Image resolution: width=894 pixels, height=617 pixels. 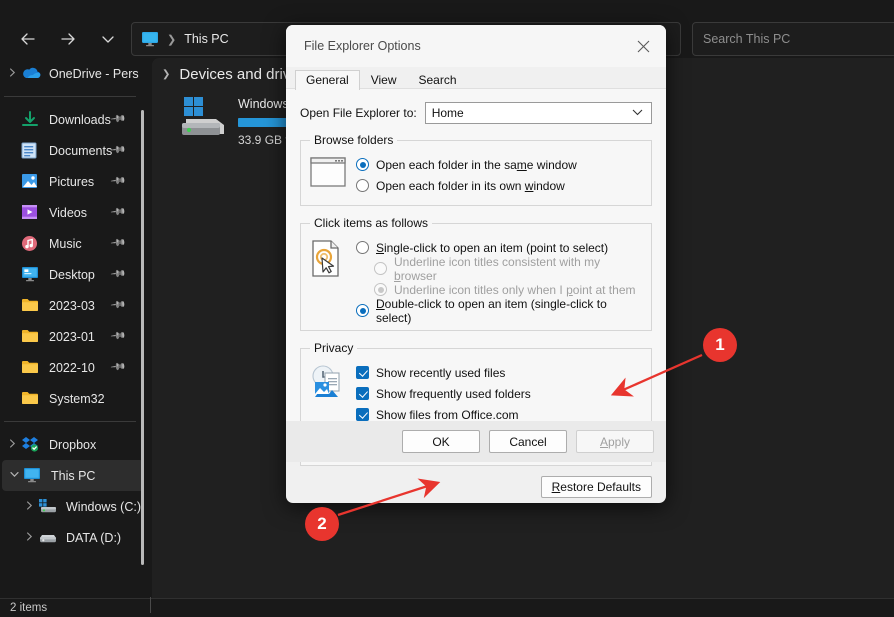 I want to click on open-file-explorer-to-row: Open File Explorer to: Home, so click(x=476, y=113).